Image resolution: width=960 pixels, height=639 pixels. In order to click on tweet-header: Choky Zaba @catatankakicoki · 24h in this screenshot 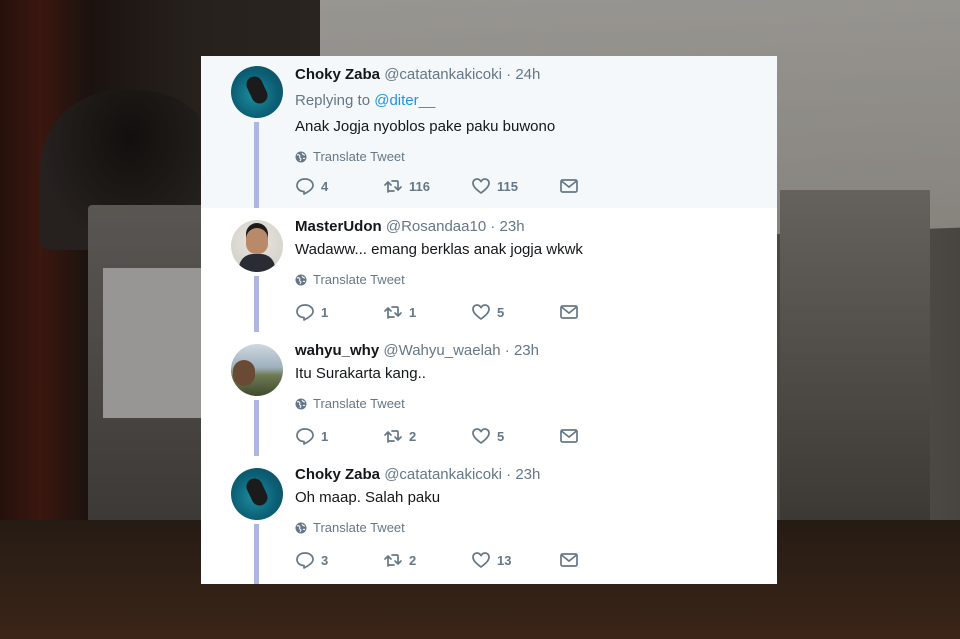, I will do `click(528, 75)`.